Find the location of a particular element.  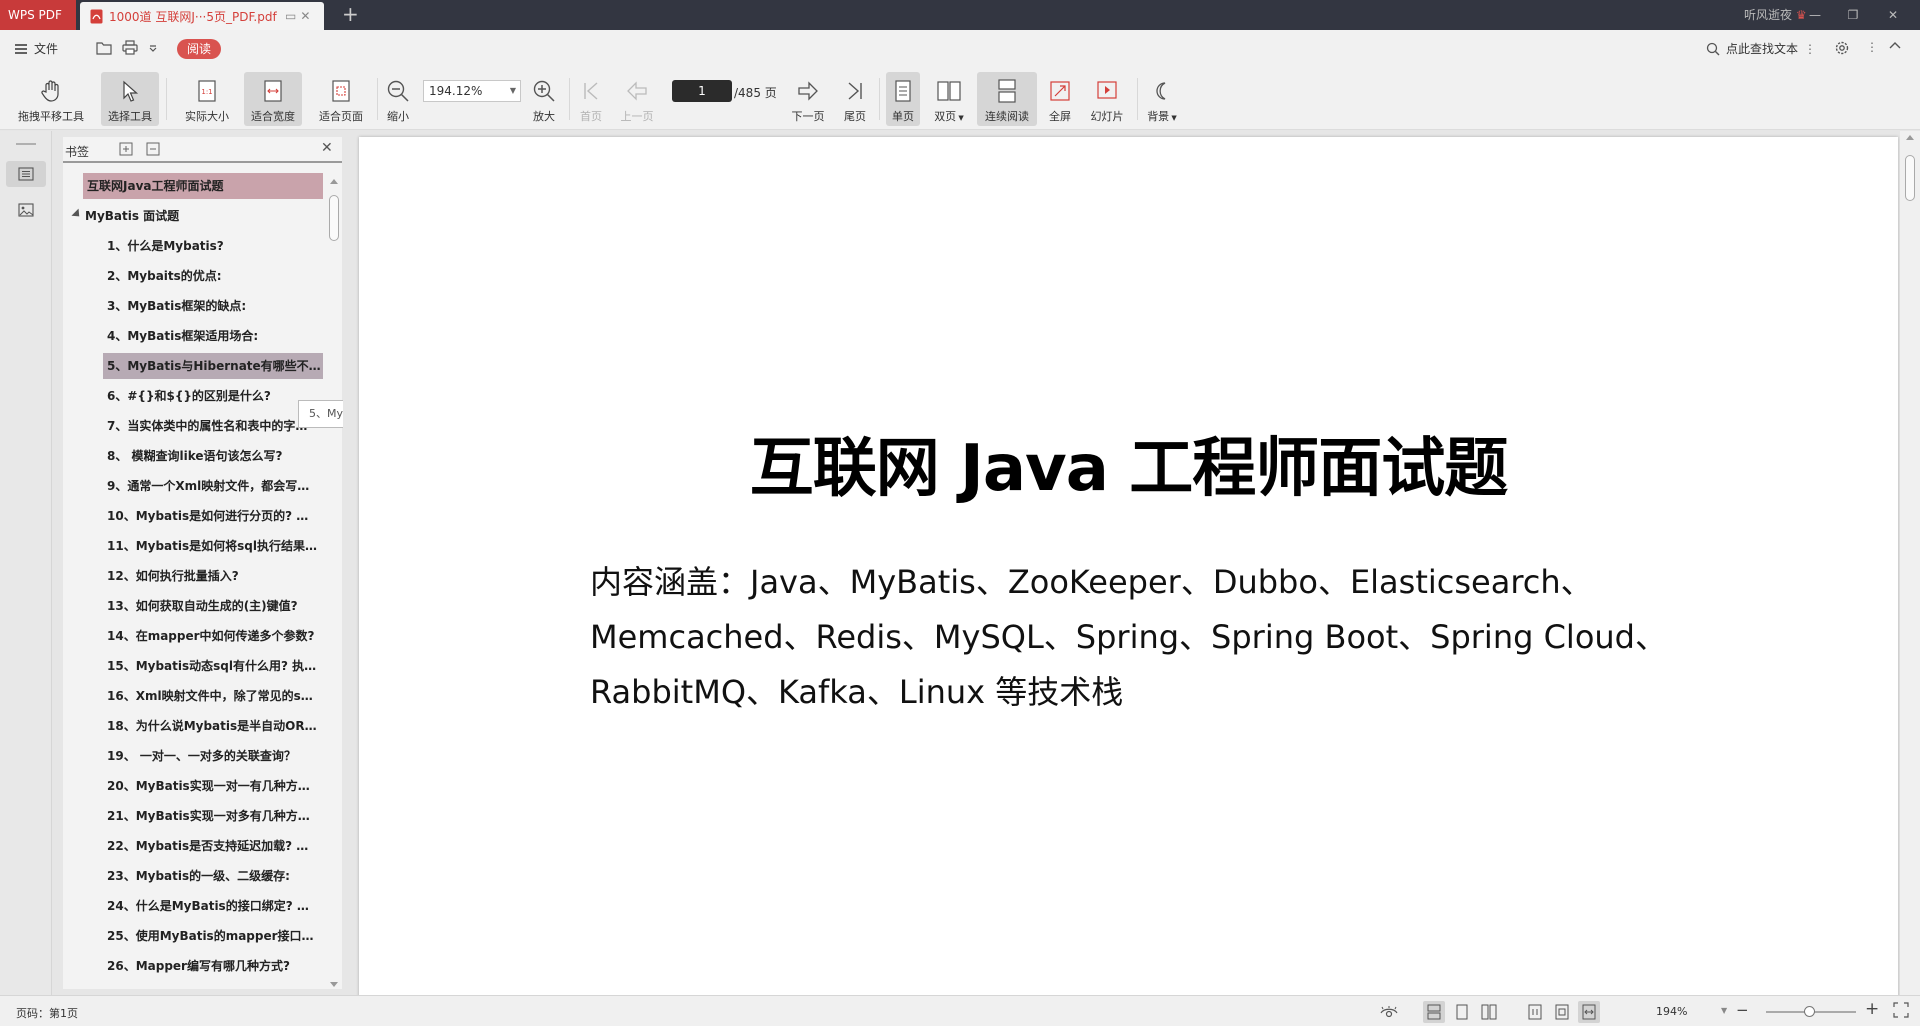

zoom-in-button: 放大 is located at coordinates (544, 99).